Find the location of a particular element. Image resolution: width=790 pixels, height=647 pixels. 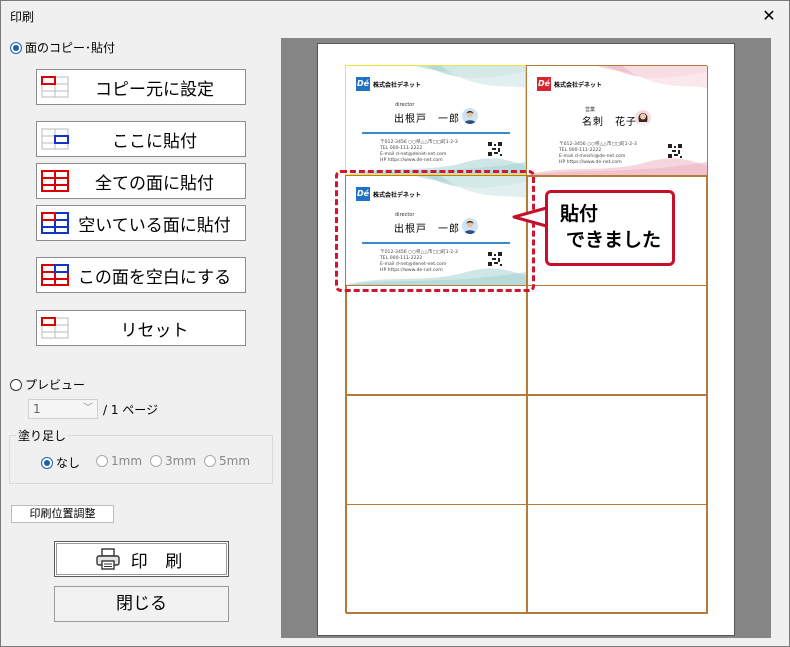

reset-label: リセット is located at coordinates (154, 330).